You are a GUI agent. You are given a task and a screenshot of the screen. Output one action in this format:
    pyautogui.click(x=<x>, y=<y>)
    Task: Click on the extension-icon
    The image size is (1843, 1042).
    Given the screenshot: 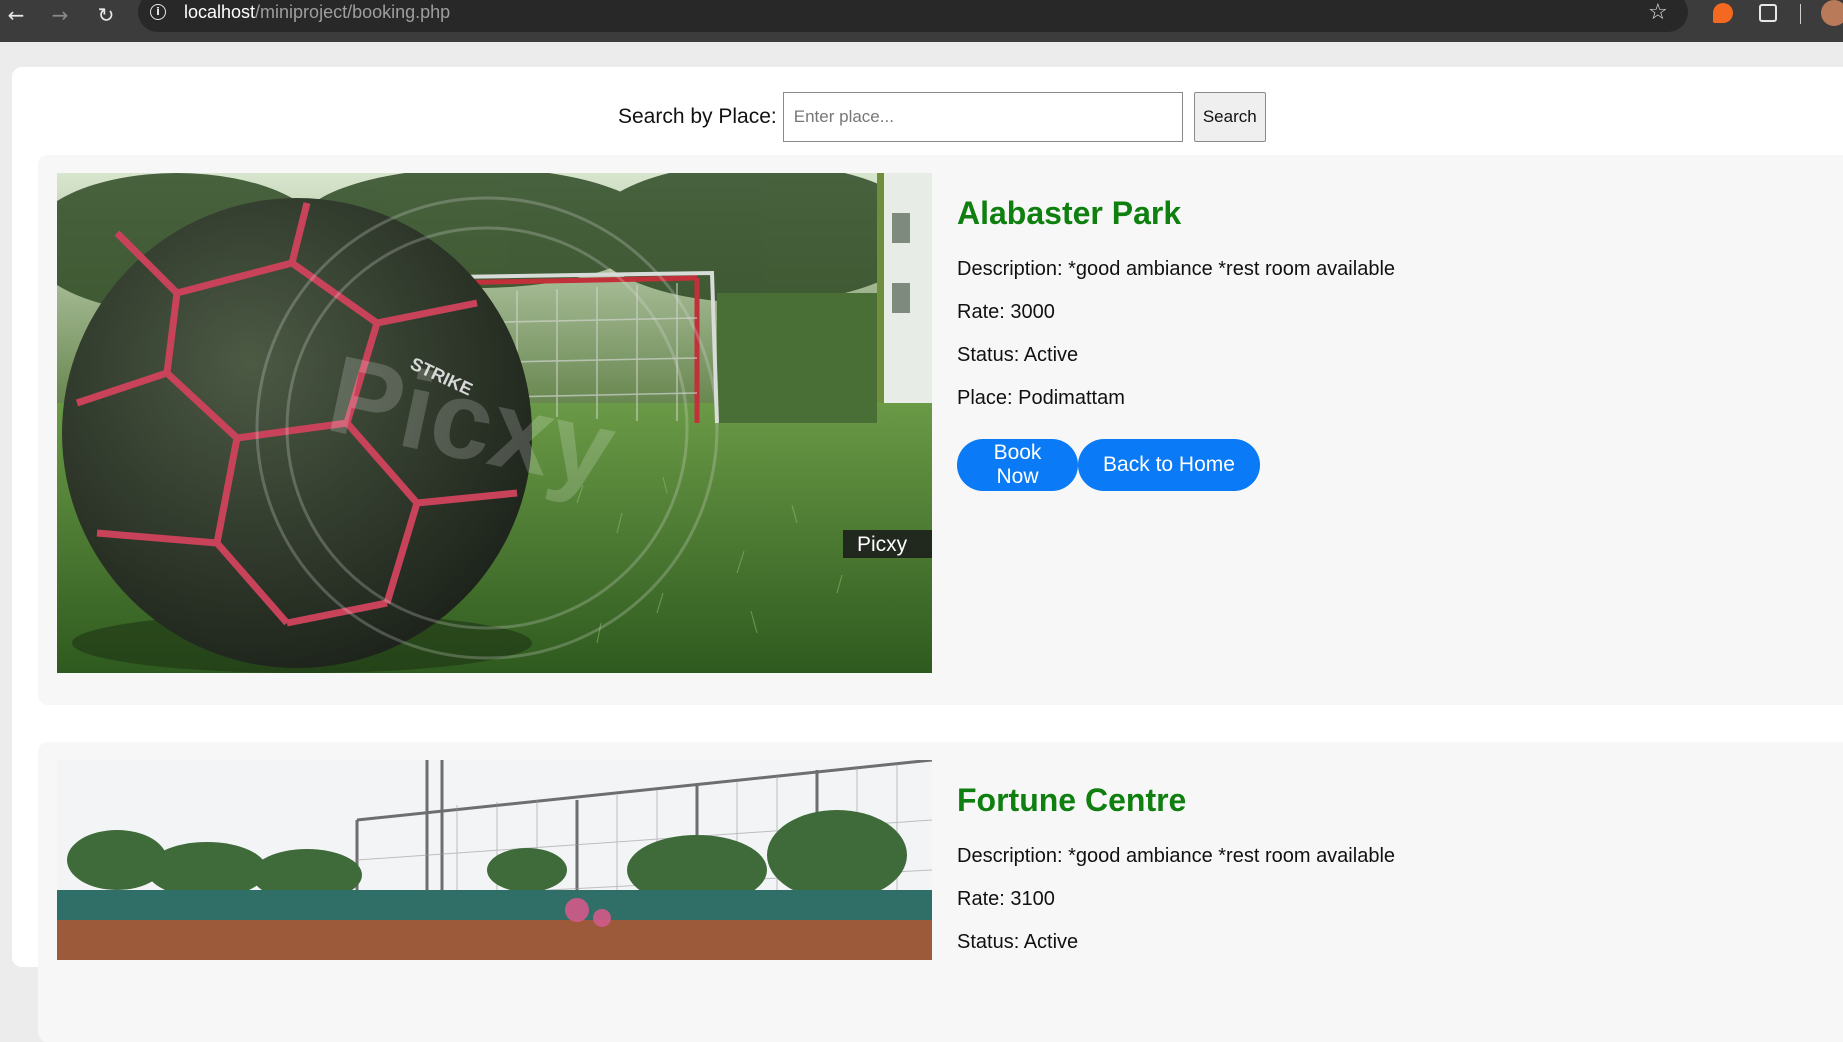 What is the action you would take?
    pyautogui.click(x=1723, y=13)
    